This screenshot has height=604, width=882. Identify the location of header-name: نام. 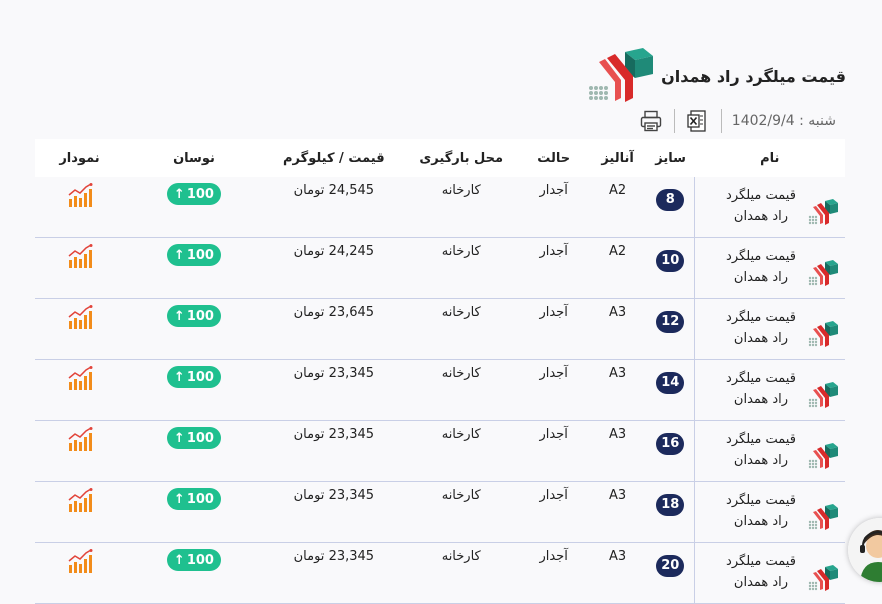
(769, 158).